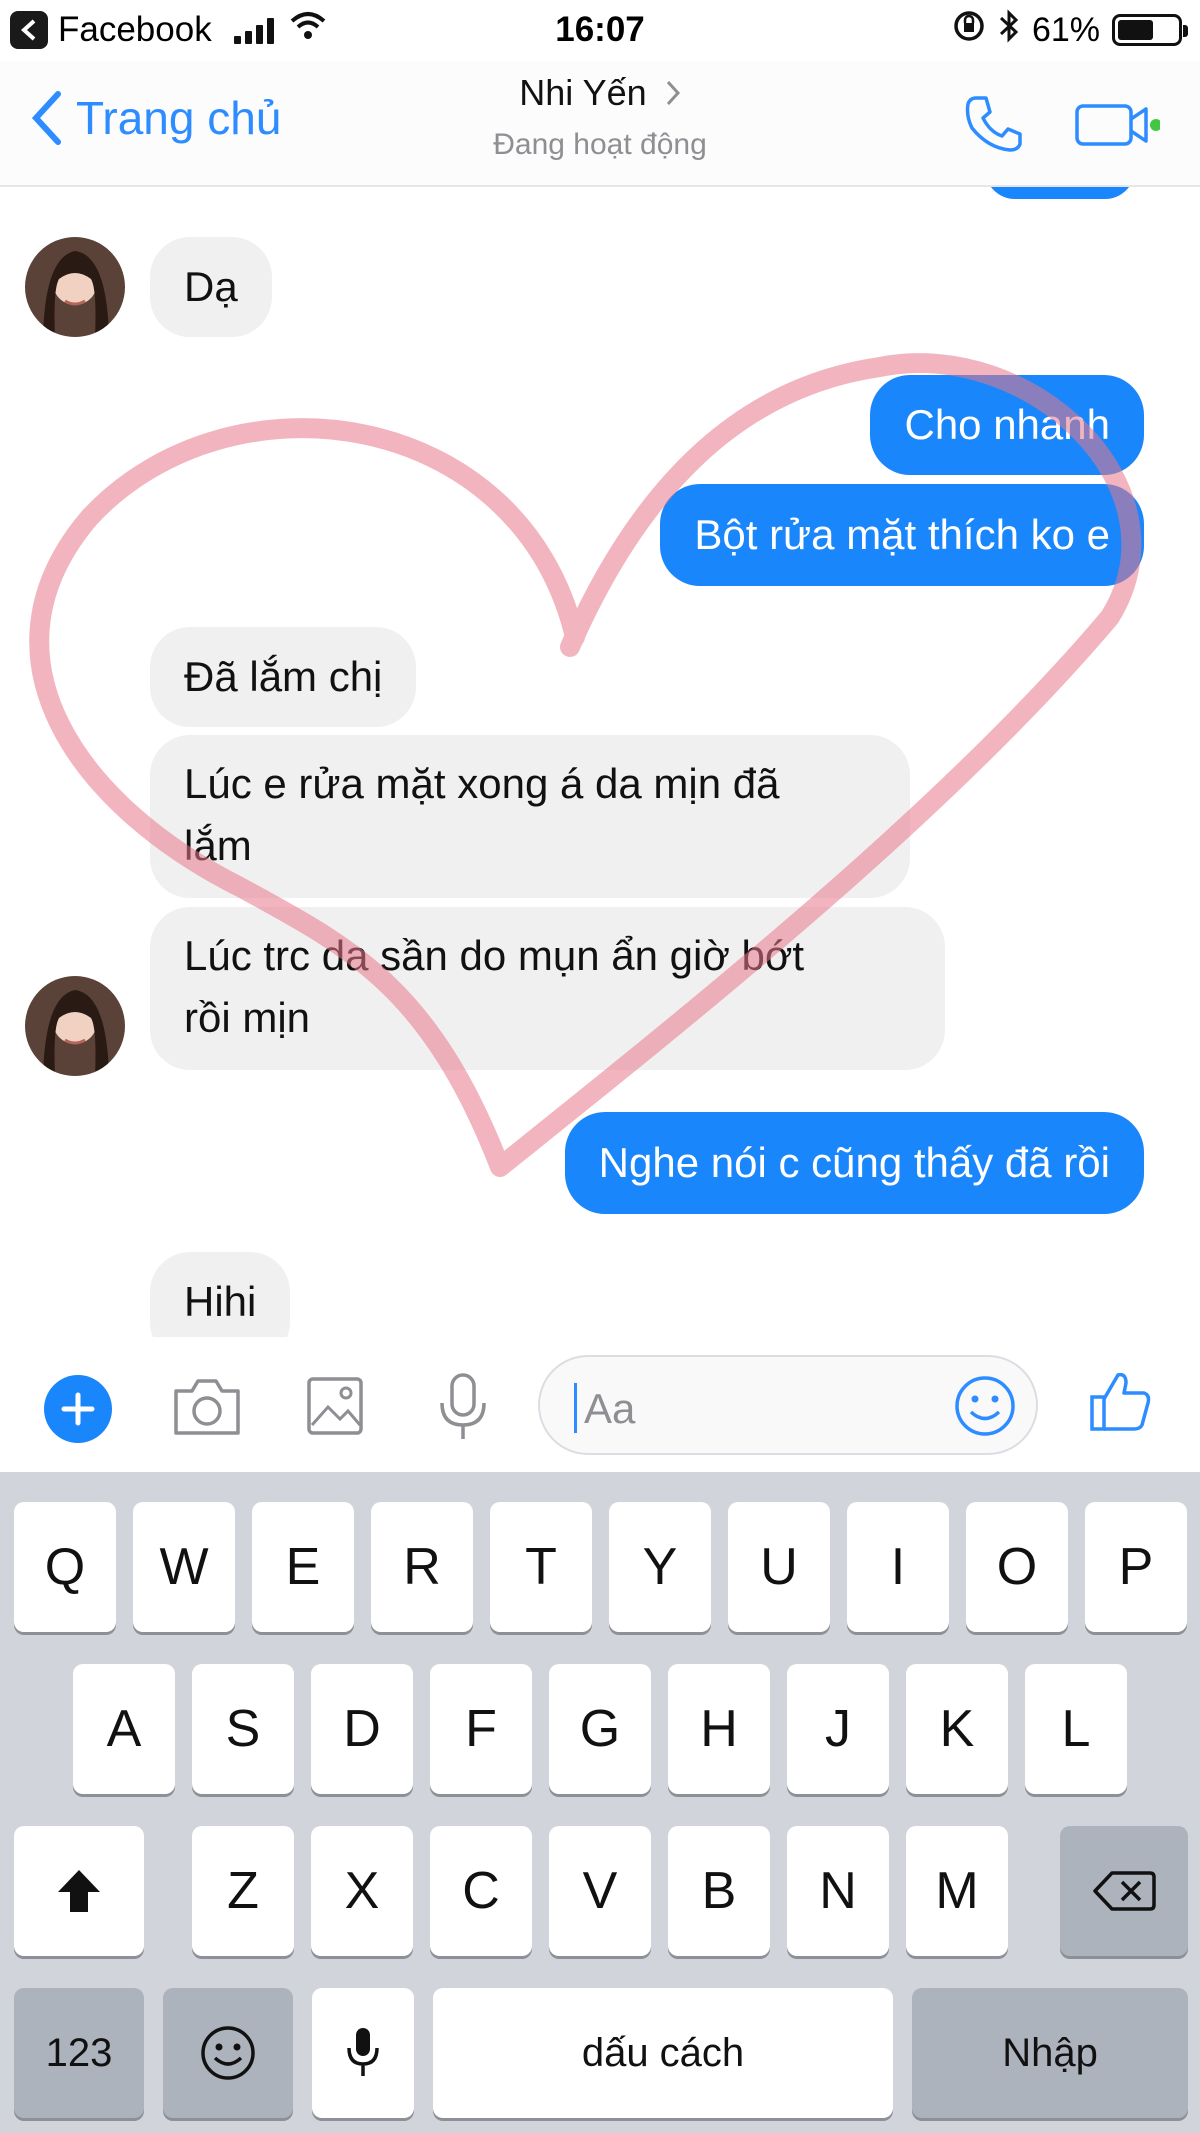 The width and height of the screenshot is (1200, 2133). What do you see at coordinates (494, 955) in the screenshot?
I see `message-line: Lúc trc da sần do mụn ẩn giờ bớt` at bounding box center [494, 955].